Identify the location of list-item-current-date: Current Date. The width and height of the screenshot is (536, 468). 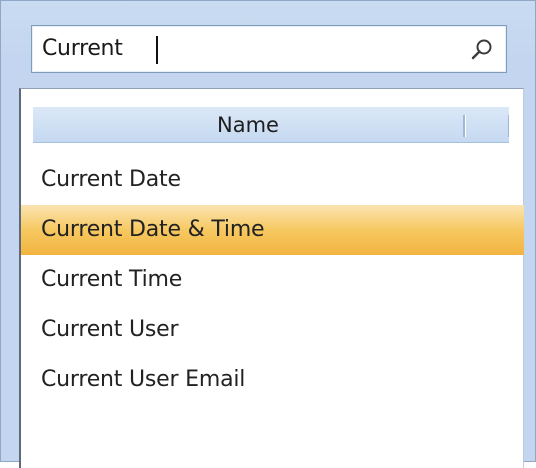
(272, 180).